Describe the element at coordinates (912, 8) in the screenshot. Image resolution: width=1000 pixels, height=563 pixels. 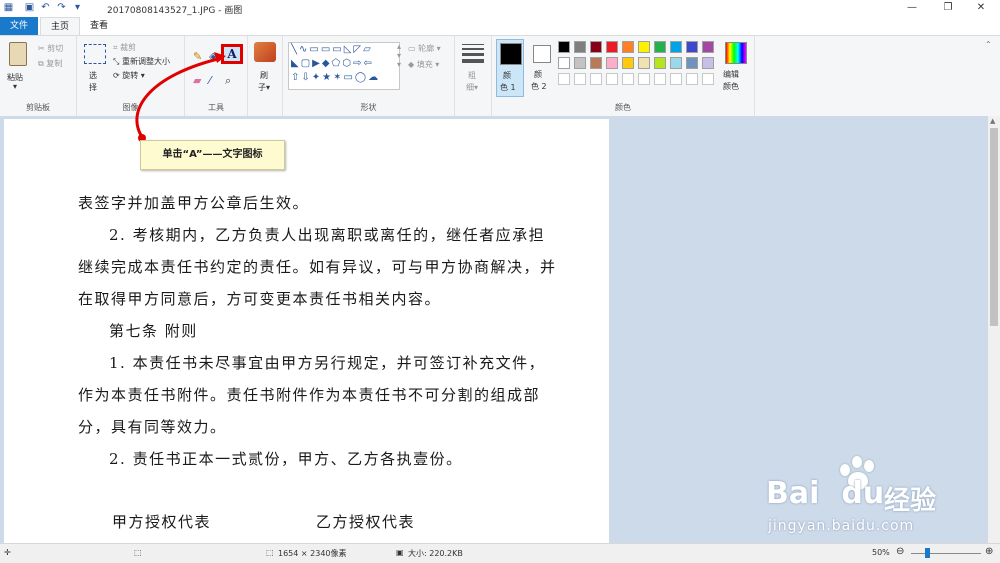
I see `minimize-button: —` at that location.